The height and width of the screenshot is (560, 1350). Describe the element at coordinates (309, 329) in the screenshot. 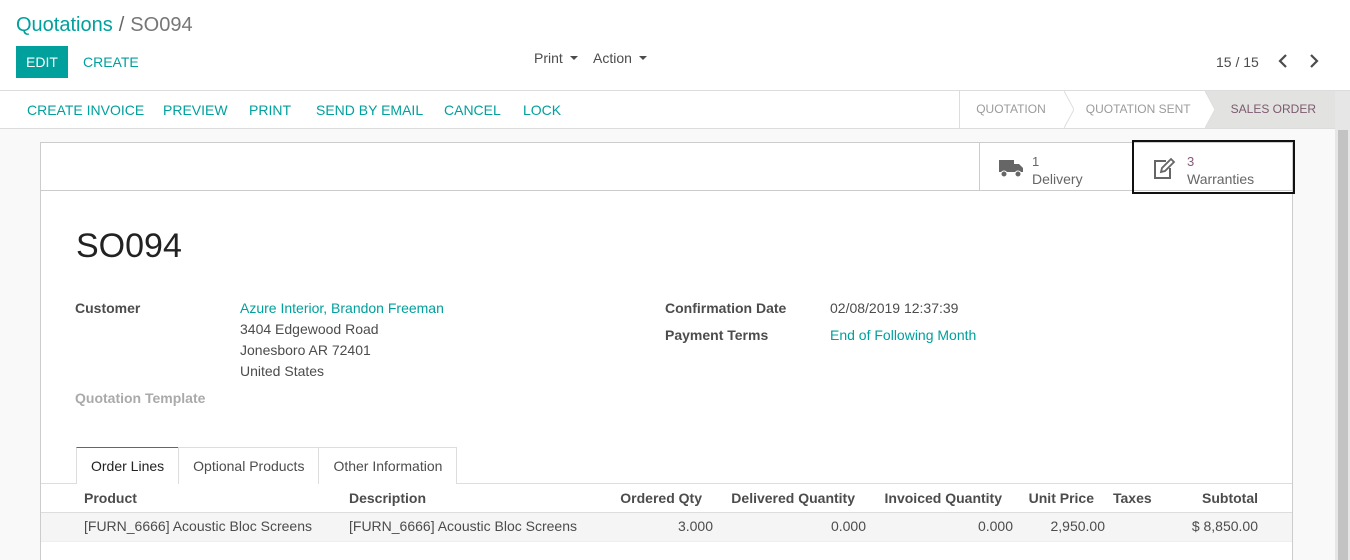

I see `address-line1: 3404 Edgewood Road` at that location.